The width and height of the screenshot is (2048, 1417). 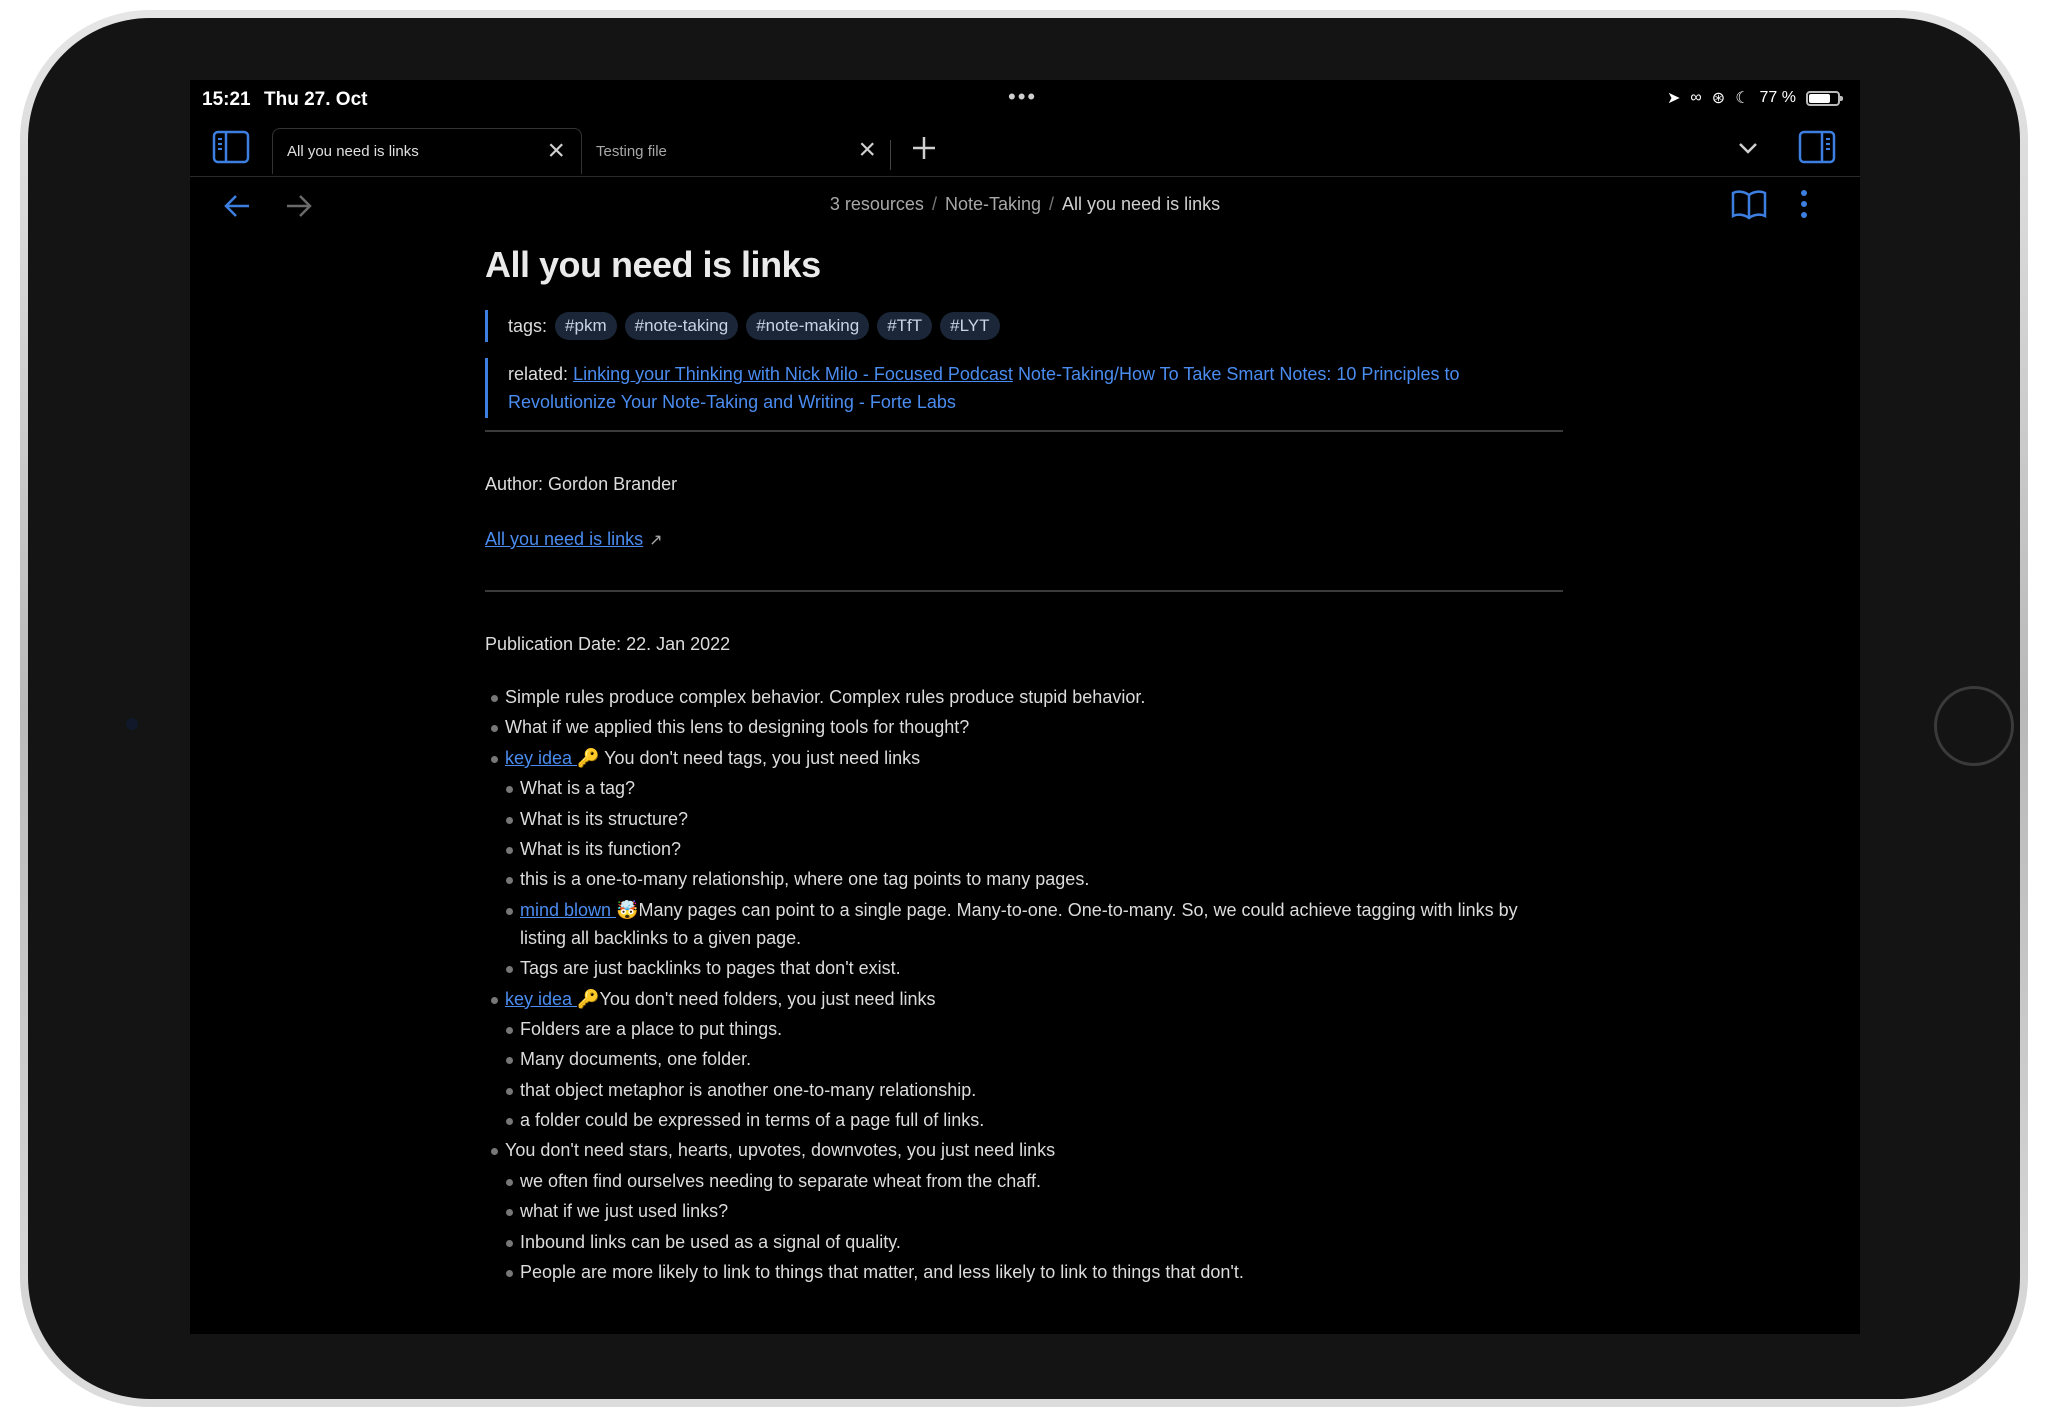 What do you see at coordinates (226, 99) in the screenshot?
I see `status-time: 15:21` at bounding box center [226, 99].